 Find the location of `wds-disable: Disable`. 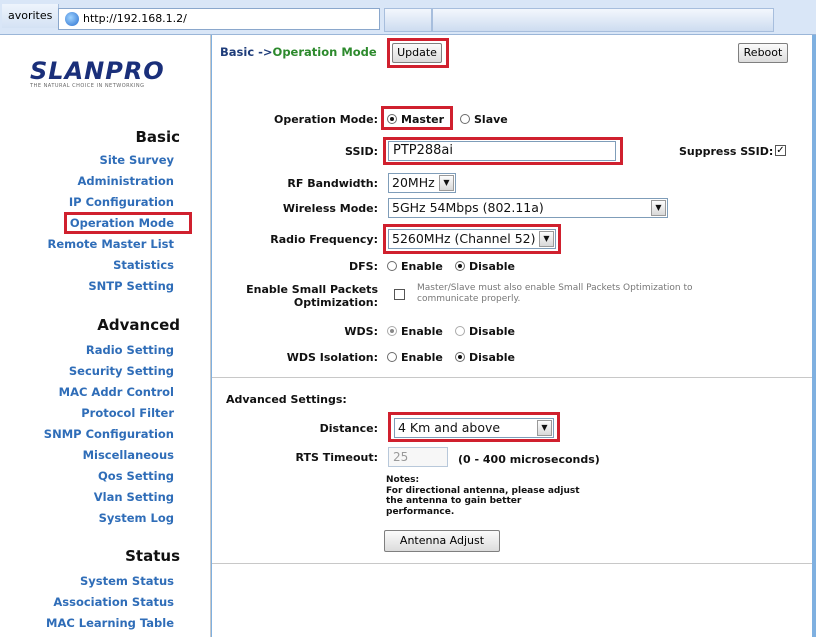

wds-disable: Disable is located at coordinates (485, 331).